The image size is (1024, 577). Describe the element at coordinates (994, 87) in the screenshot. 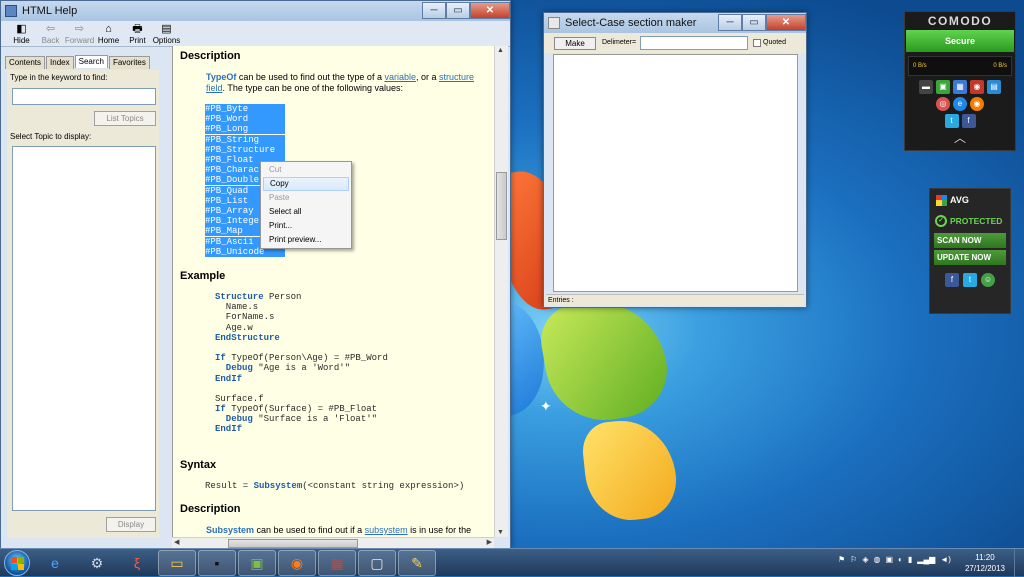

I see `monitor-icon: ▤` at that location.